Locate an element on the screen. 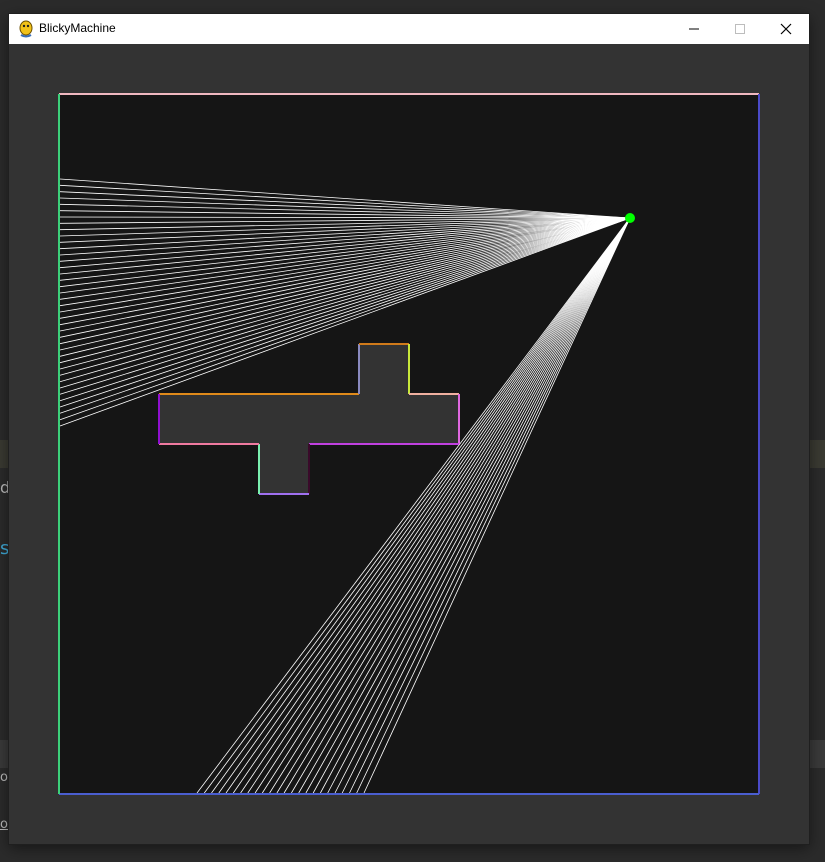 Image resolution: width=825 pixels, height=862 pixels. pygame-snake-icon is located at coordinates (26, 29).